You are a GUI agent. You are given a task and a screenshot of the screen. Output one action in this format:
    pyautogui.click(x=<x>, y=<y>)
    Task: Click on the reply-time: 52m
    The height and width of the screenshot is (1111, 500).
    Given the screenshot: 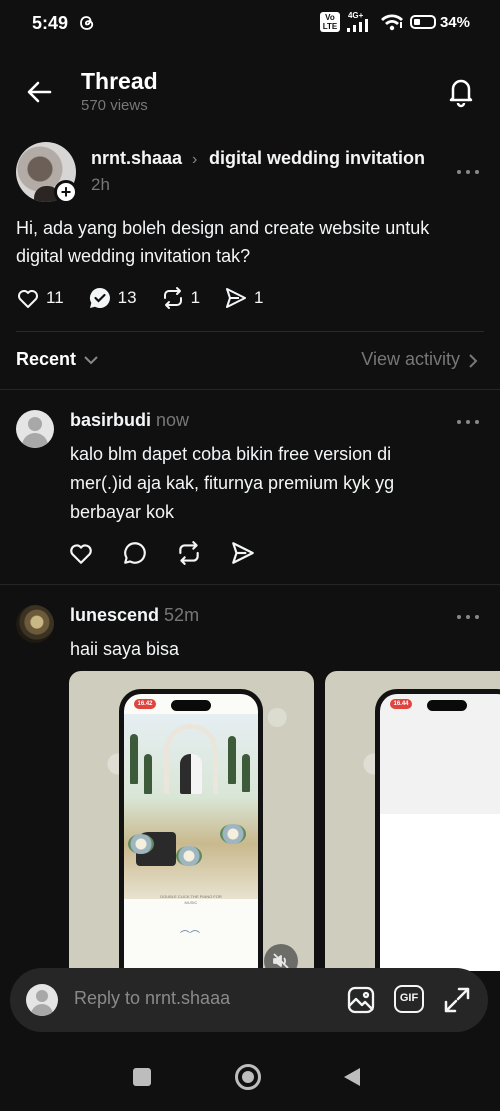 What is the action you would take?
    pyautogui.click(x=182, y=615)
    